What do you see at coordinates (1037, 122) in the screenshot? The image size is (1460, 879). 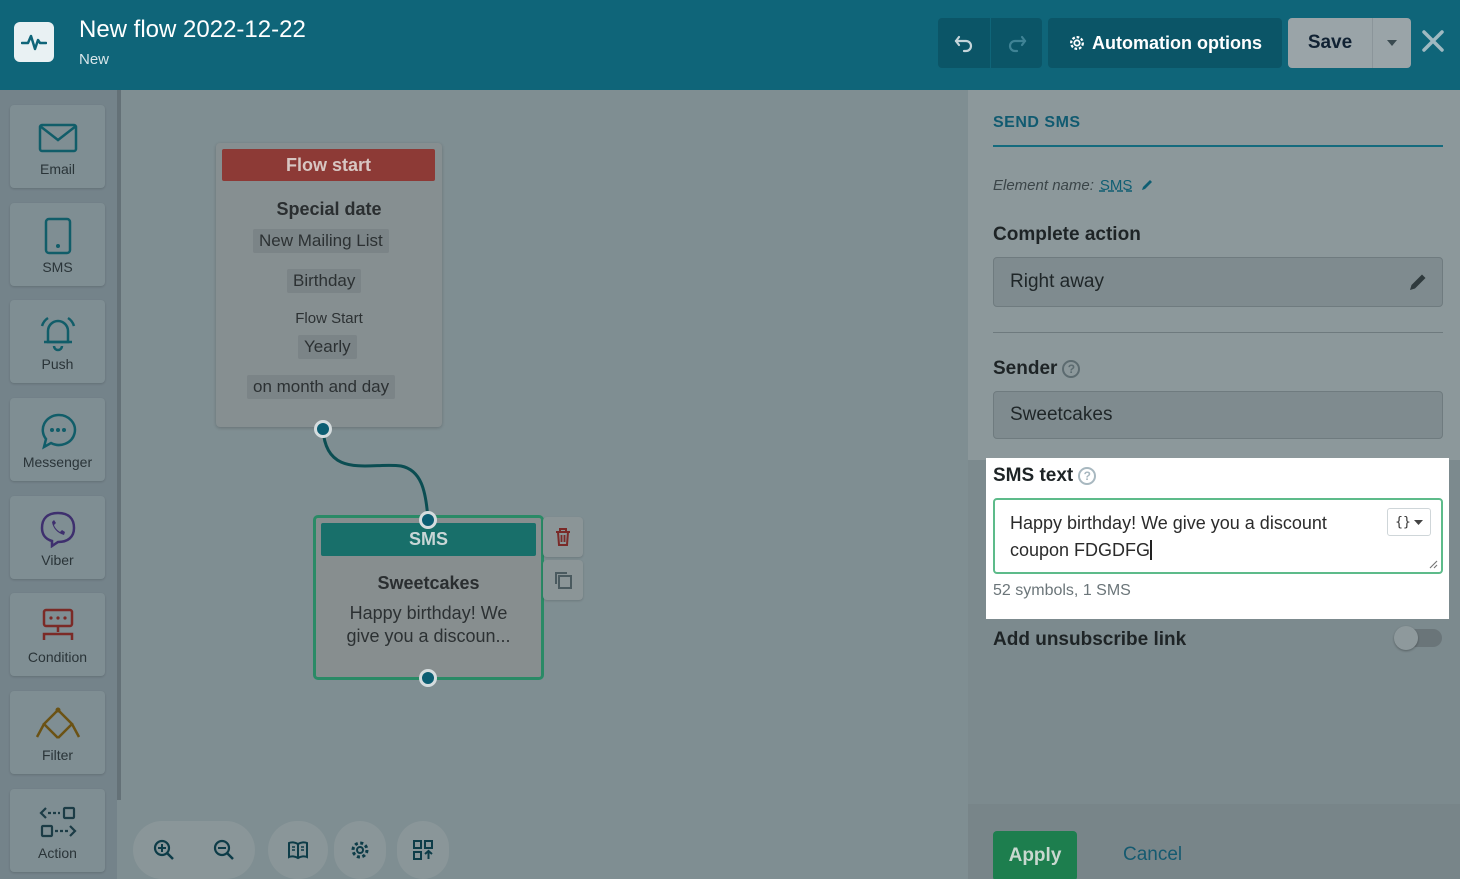 I see `panel-title: SEND SMS` at bounding box center [1037, 122].